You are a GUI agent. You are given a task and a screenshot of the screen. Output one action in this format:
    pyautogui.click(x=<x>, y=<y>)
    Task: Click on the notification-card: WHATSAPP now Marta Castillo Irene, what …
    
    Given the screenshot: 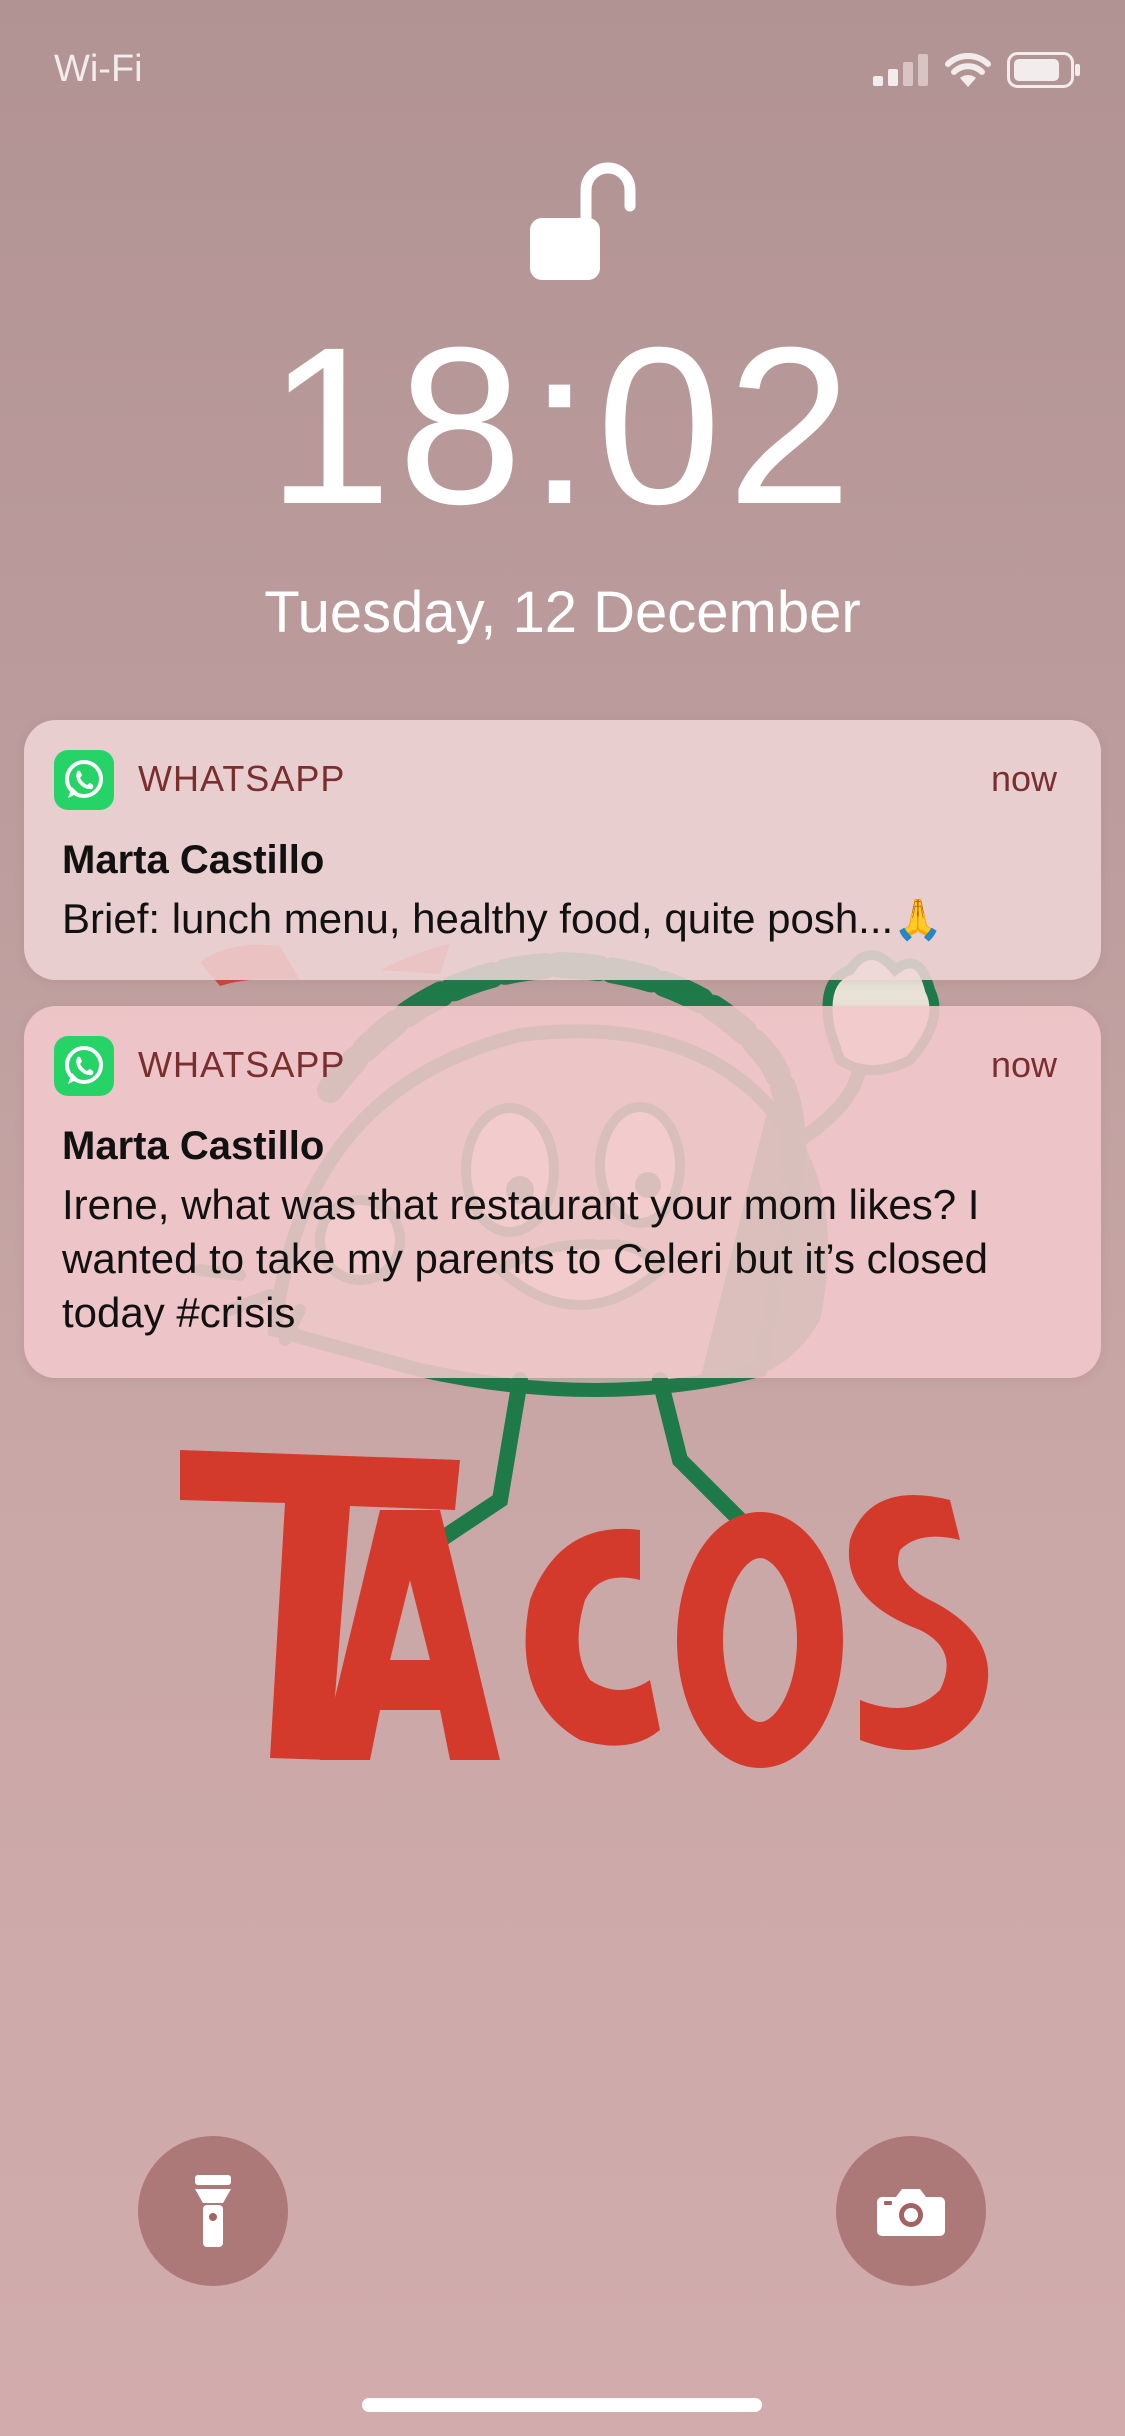 What is the action you would take?
    pyautogui.click(x=562, y=1192)
    